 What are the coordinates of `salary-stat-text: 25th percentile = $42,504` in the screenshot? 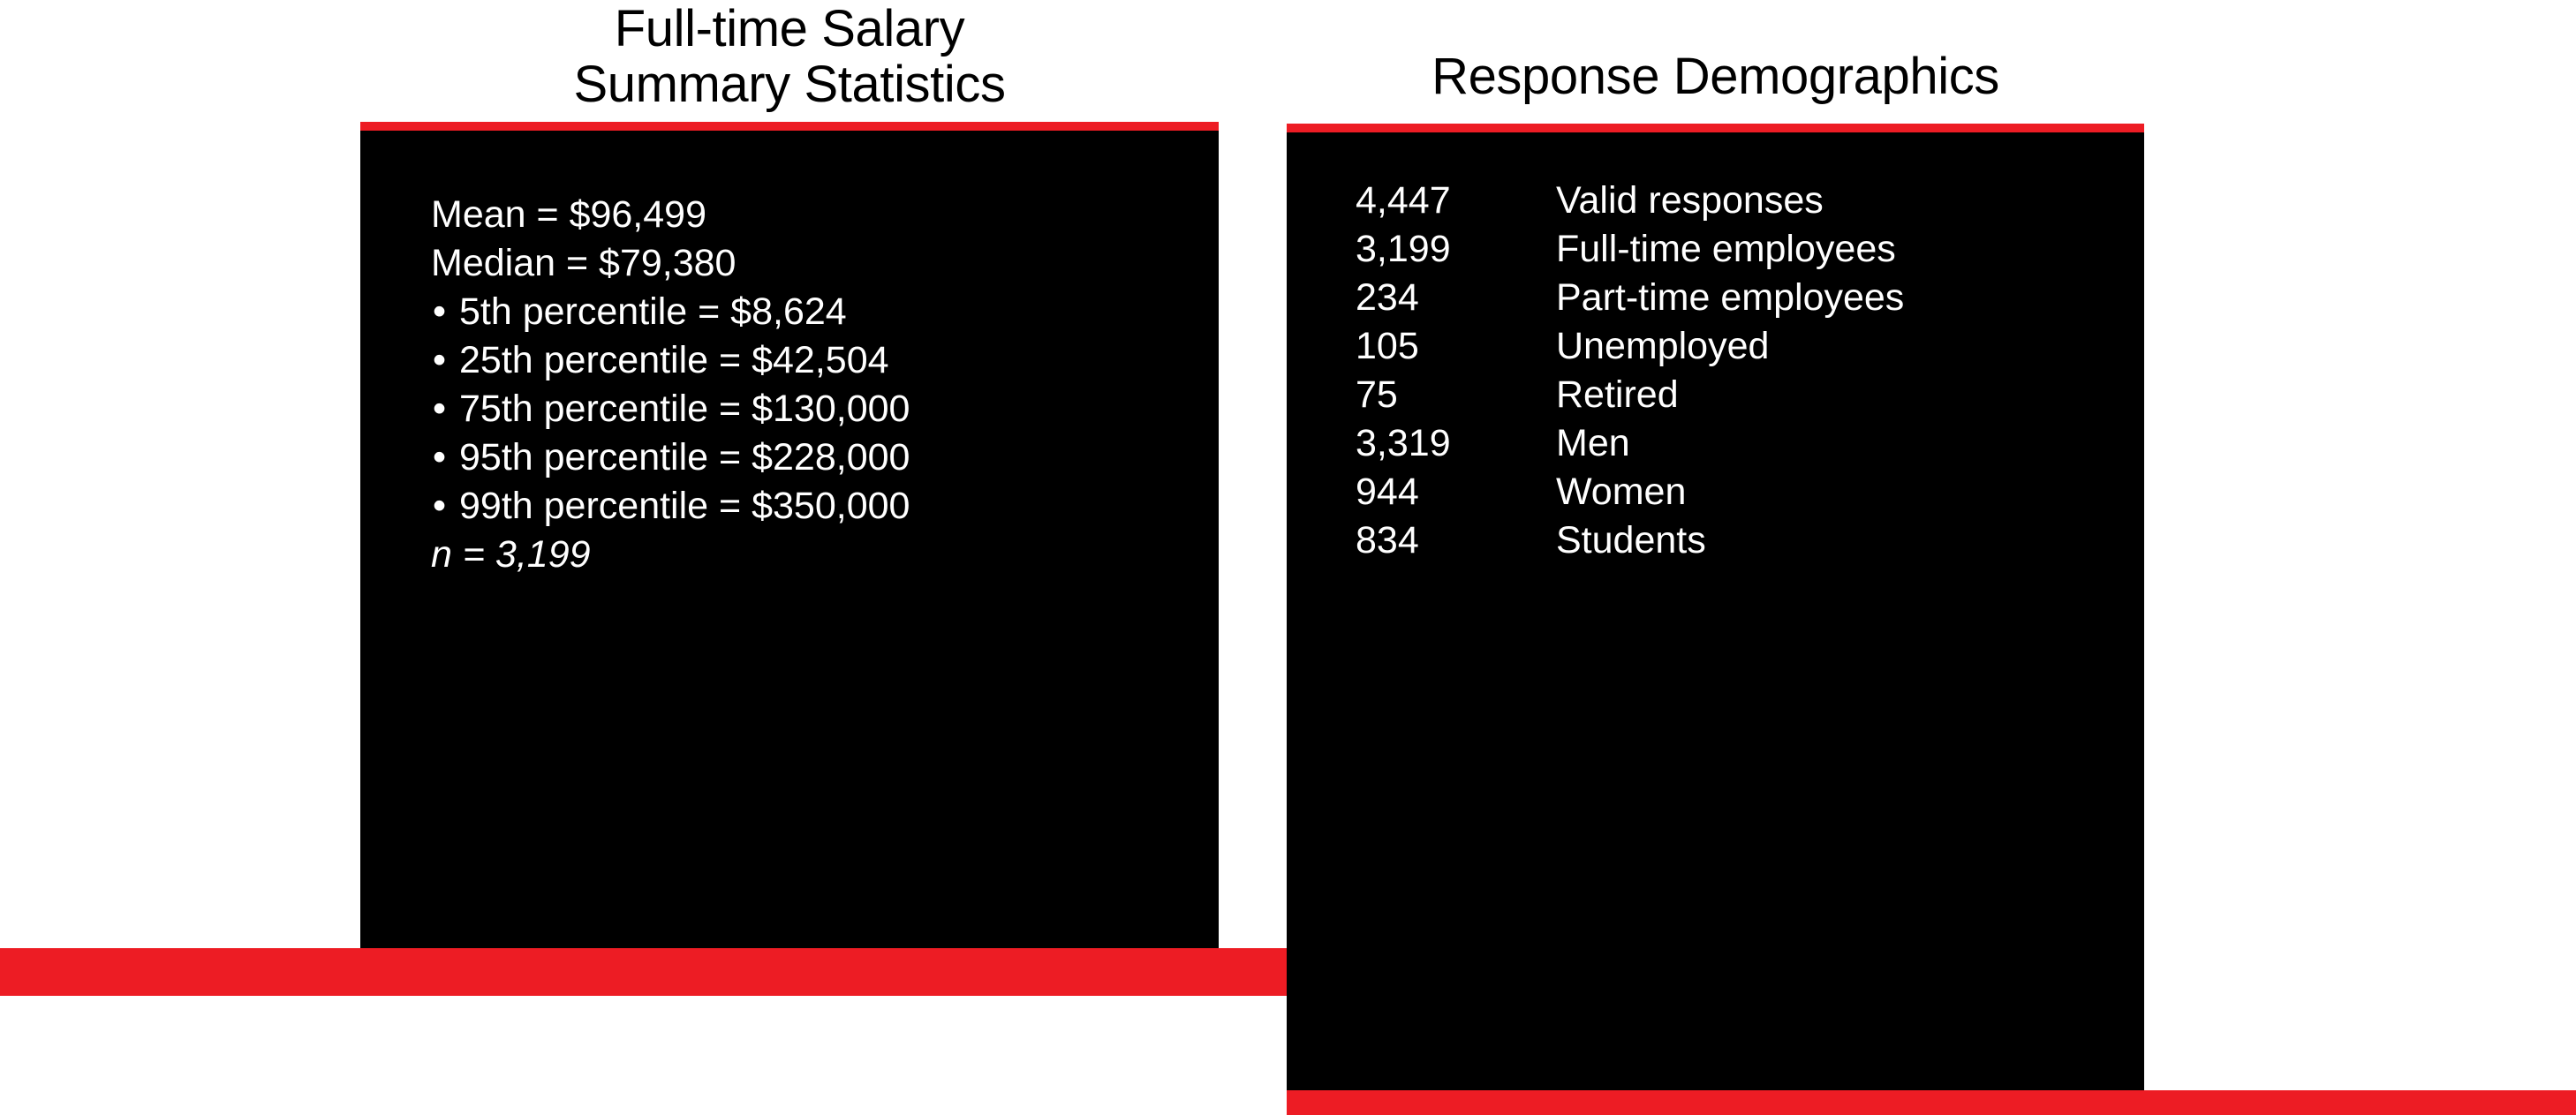 It's located at (674, 360).